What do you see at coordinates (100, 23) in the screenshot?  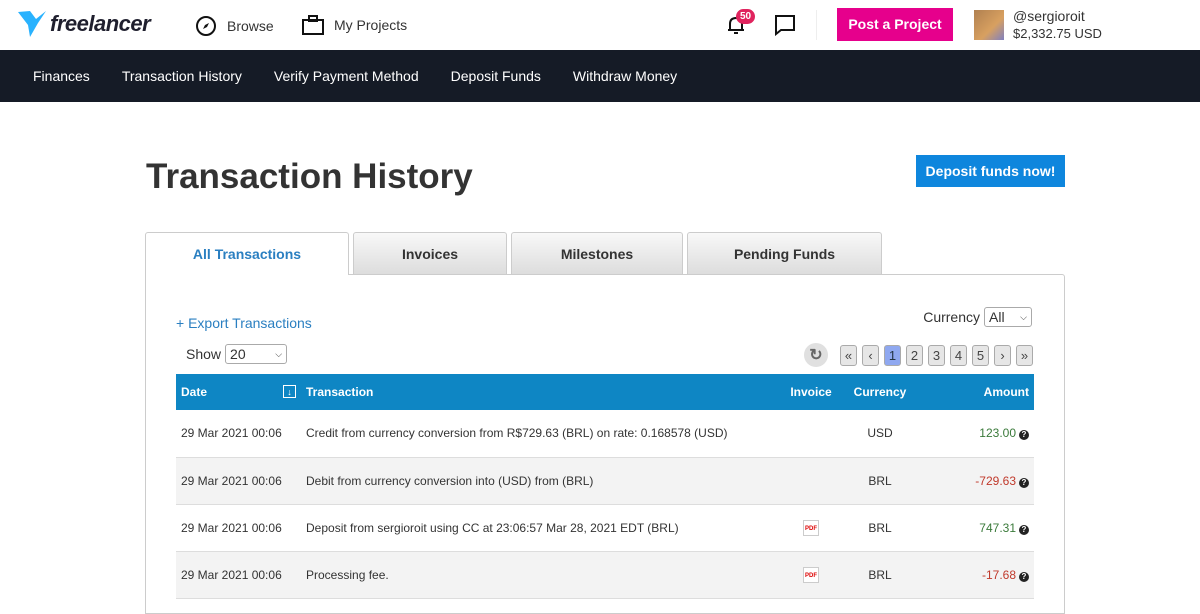 I see `logo-text: freelancer` at bounding box center [100, 23].